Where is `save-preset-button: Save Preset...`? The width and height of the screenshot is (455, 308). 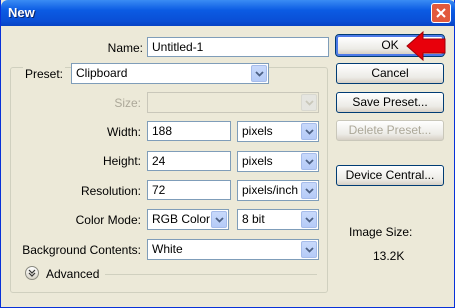
save-preset-button: Save Preset... is located at coordinates (390, 102).